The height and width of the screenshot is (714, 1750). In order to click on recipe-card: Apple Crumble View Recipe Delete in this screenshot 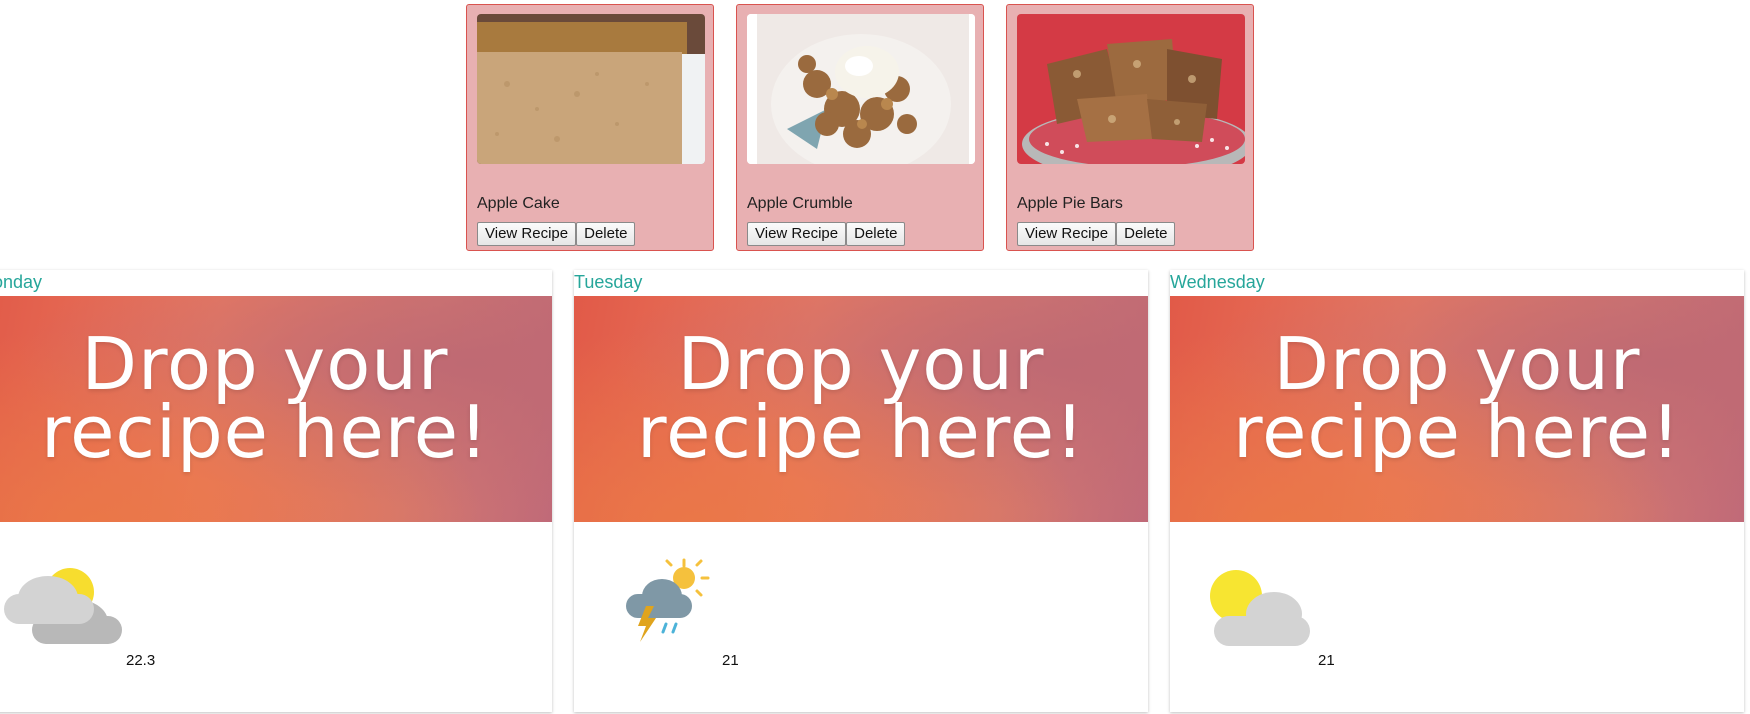, I will do `click(860, 127)`.